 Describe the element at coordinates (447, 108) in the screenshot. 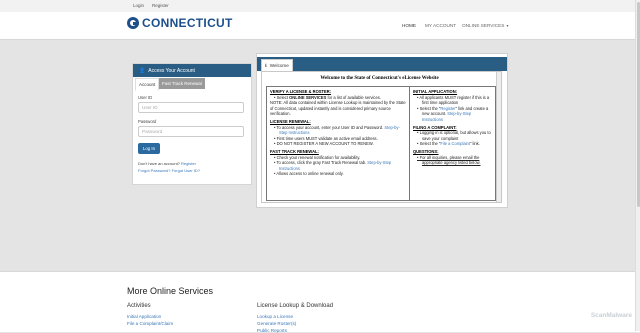

I see `register-link-inline: Register` at that location.